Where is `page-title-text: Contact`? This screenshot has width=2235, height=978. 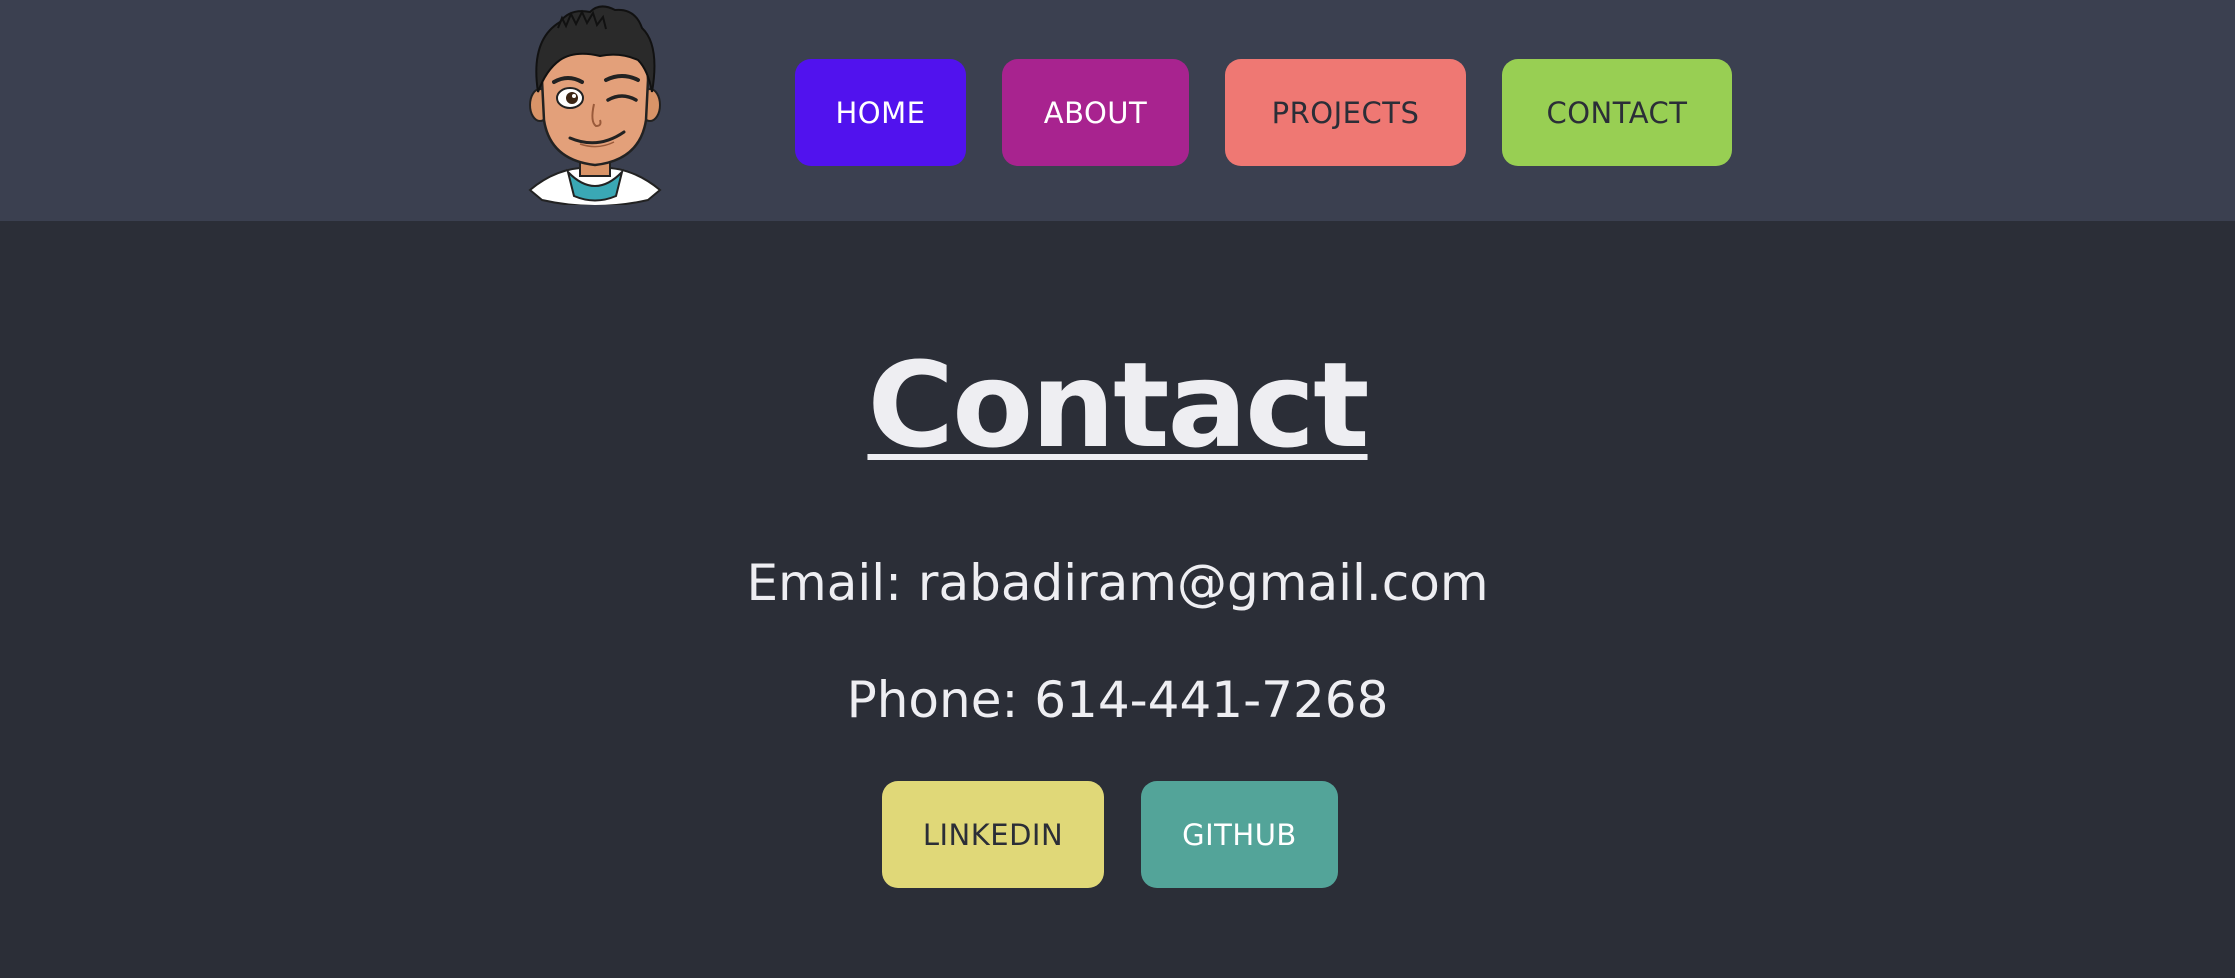 page-title-text: Contact is located at coordinates (1118, 405).